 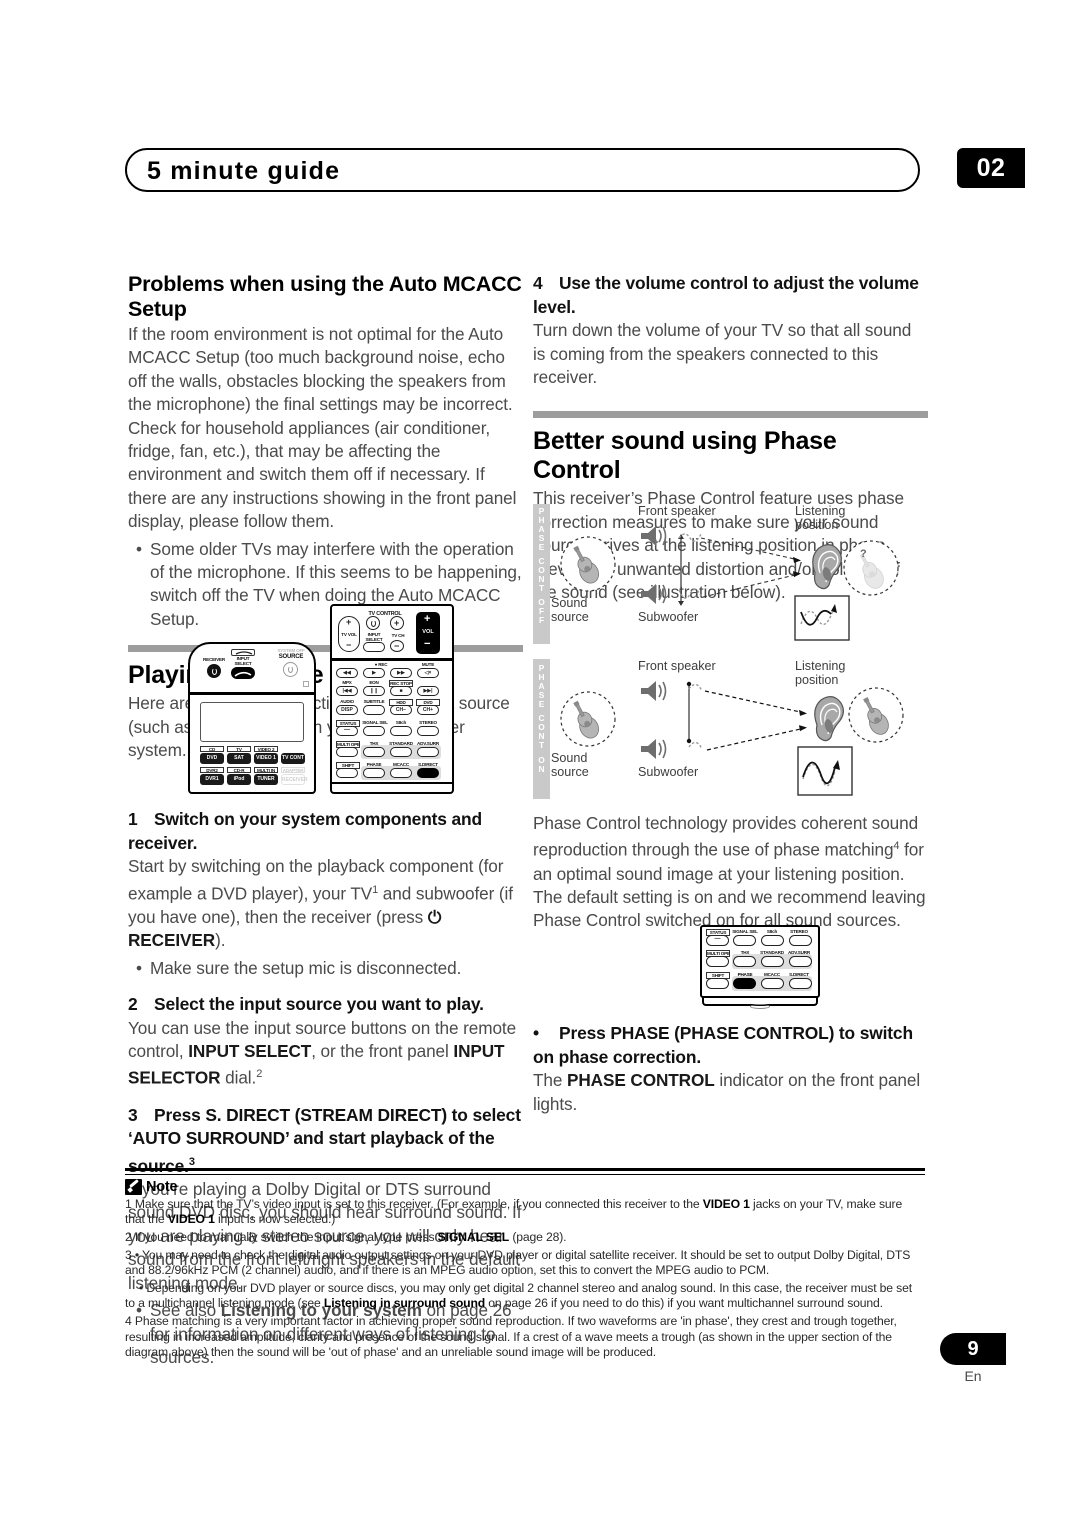 What do you see at coordinates (374, 710) in the screenshot?
I see `subtitle-button` at bounding box center [374, 710].